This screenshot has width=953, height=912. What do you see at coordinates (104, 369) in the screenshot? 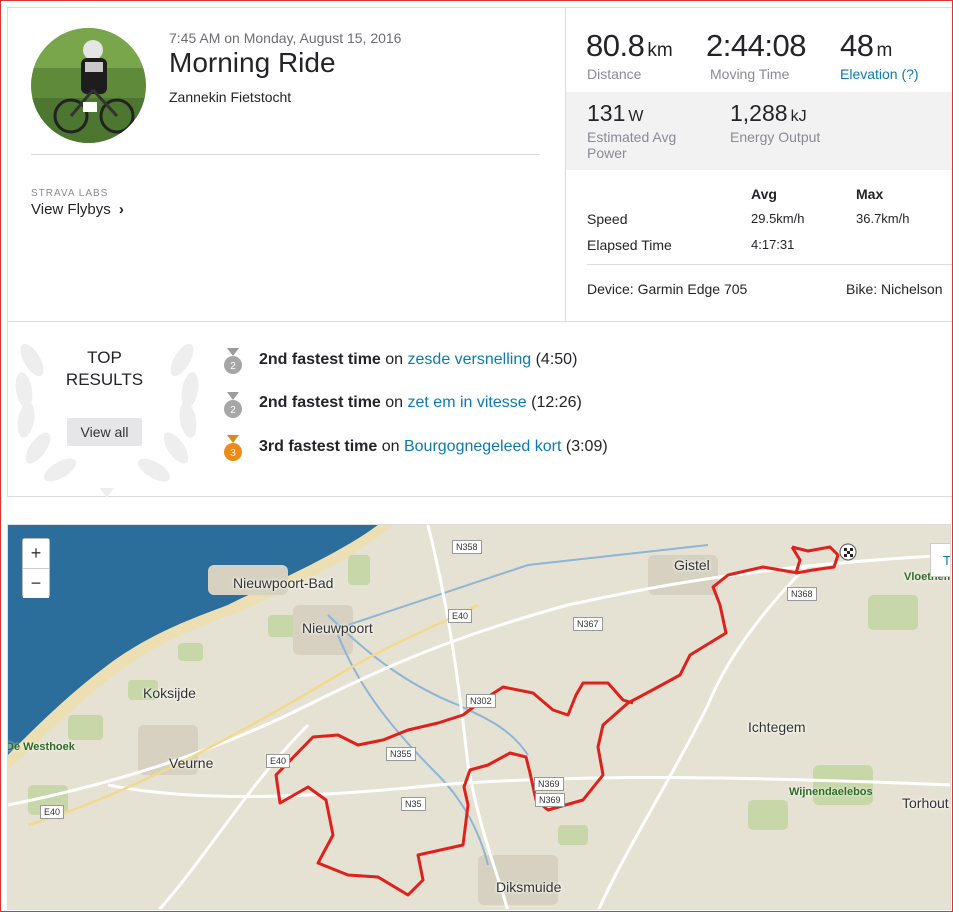
I see `top-results-heading: TOP RESULTS` at bounding box center [104, 369].